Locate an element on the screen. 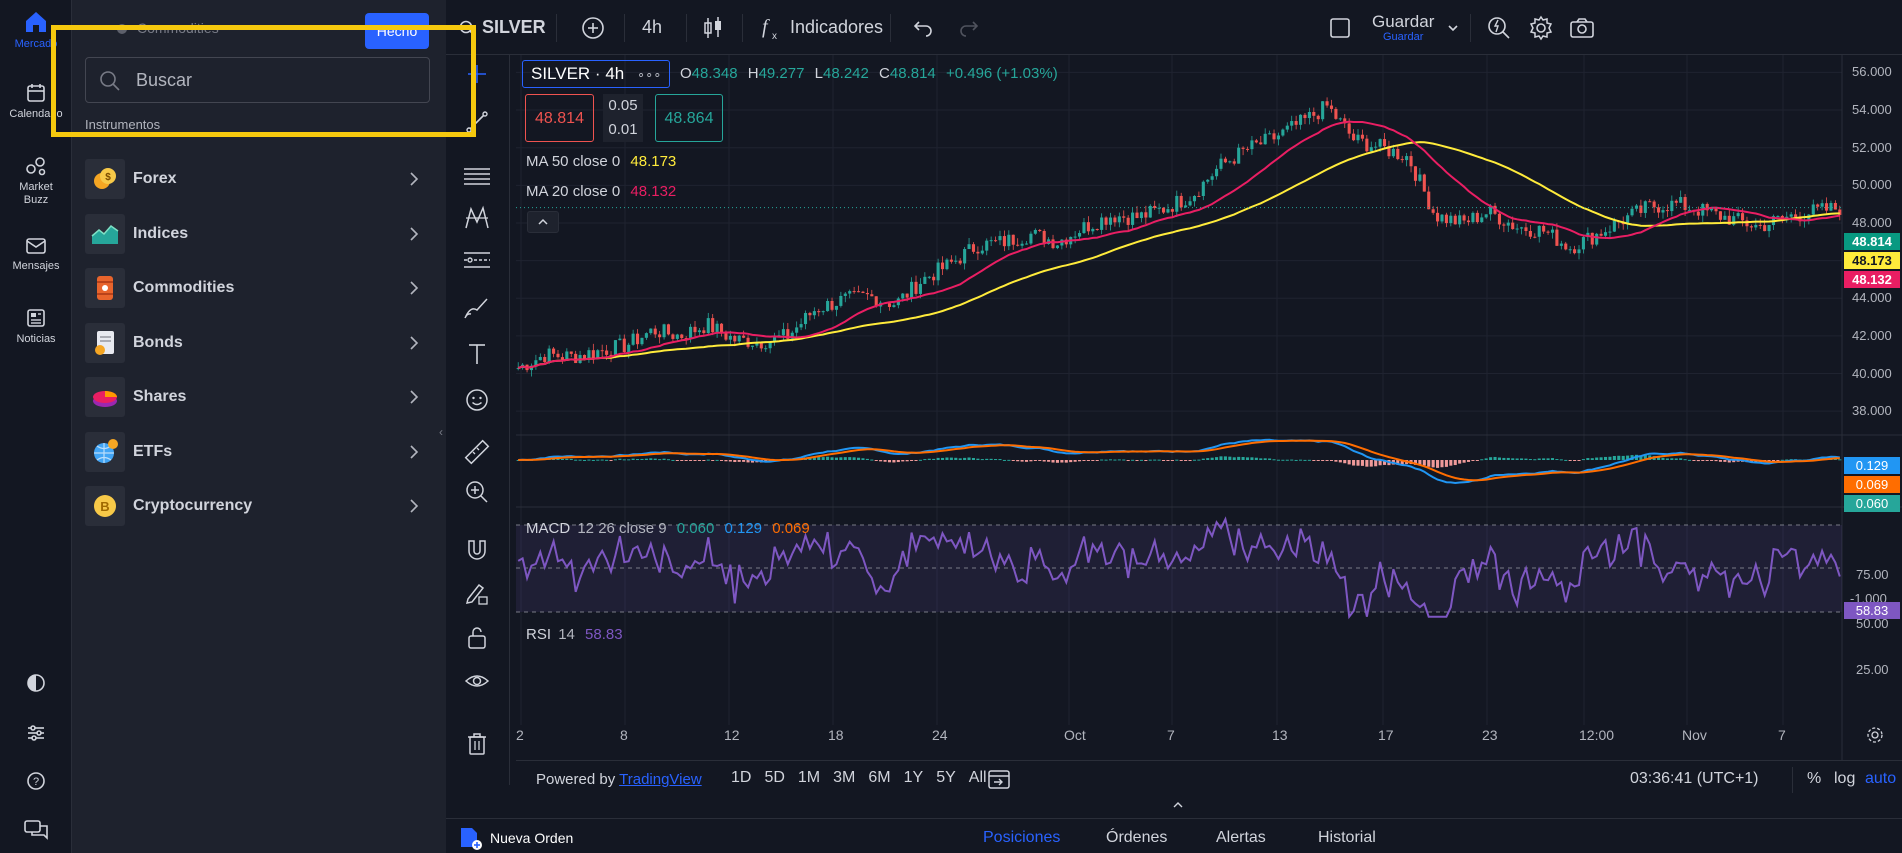 Image resolution: width=1902 pixels, height=853 pixels. tab-posiciones: Posiciones is located at coordinates (1021, 838).